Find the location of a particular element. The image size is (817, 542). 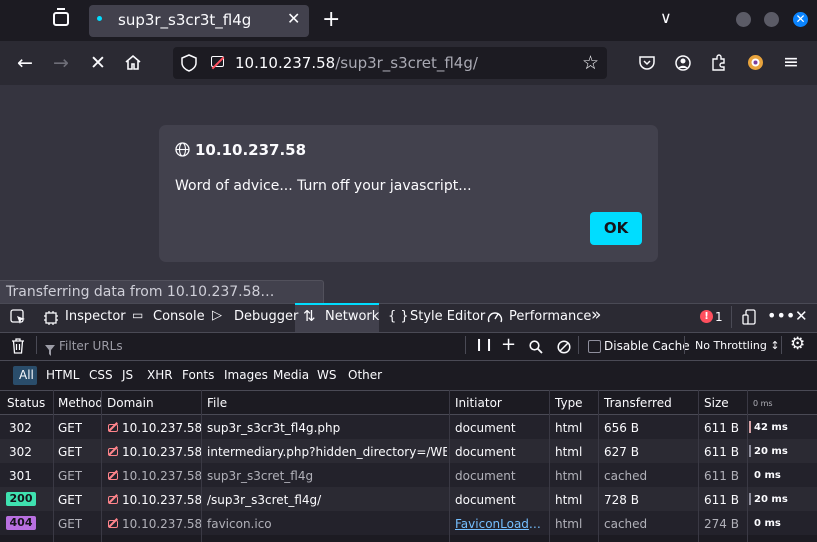

request-transferred: cached is located at coordinates (626, 524).